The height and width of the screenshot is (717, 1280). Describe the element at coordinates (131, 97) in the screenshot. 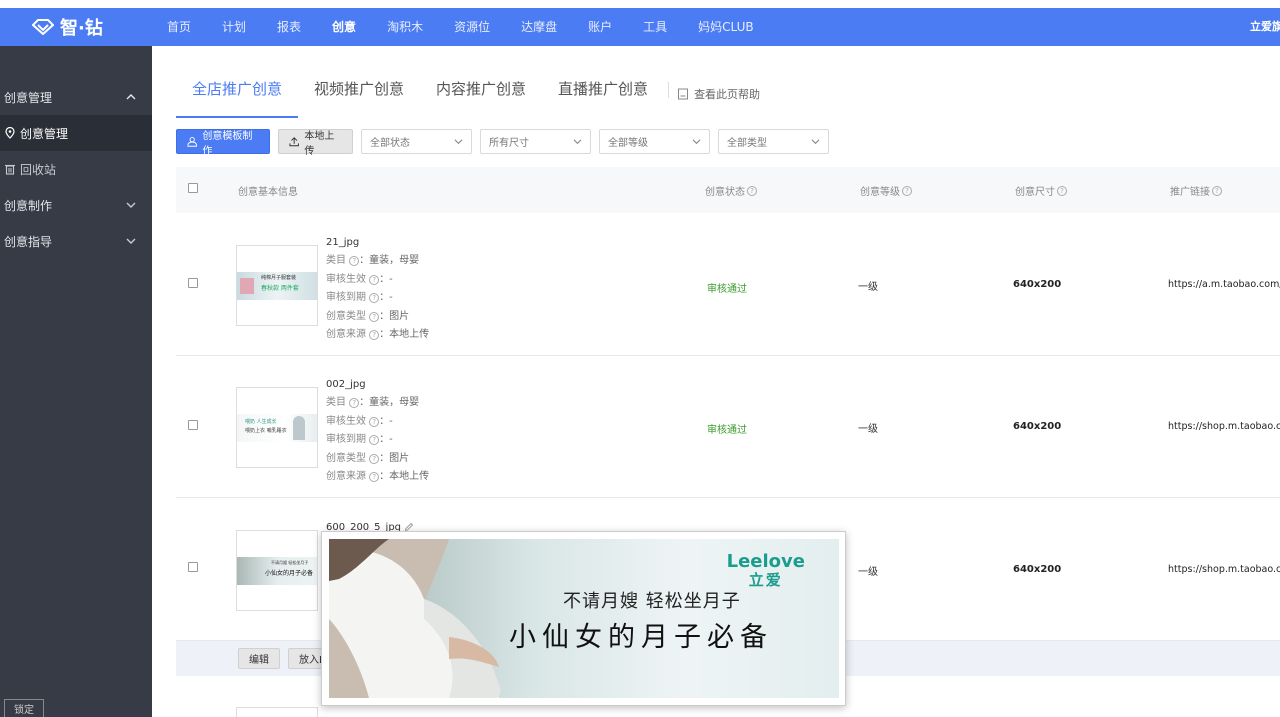

I see `chevron-up-icon` at that location.